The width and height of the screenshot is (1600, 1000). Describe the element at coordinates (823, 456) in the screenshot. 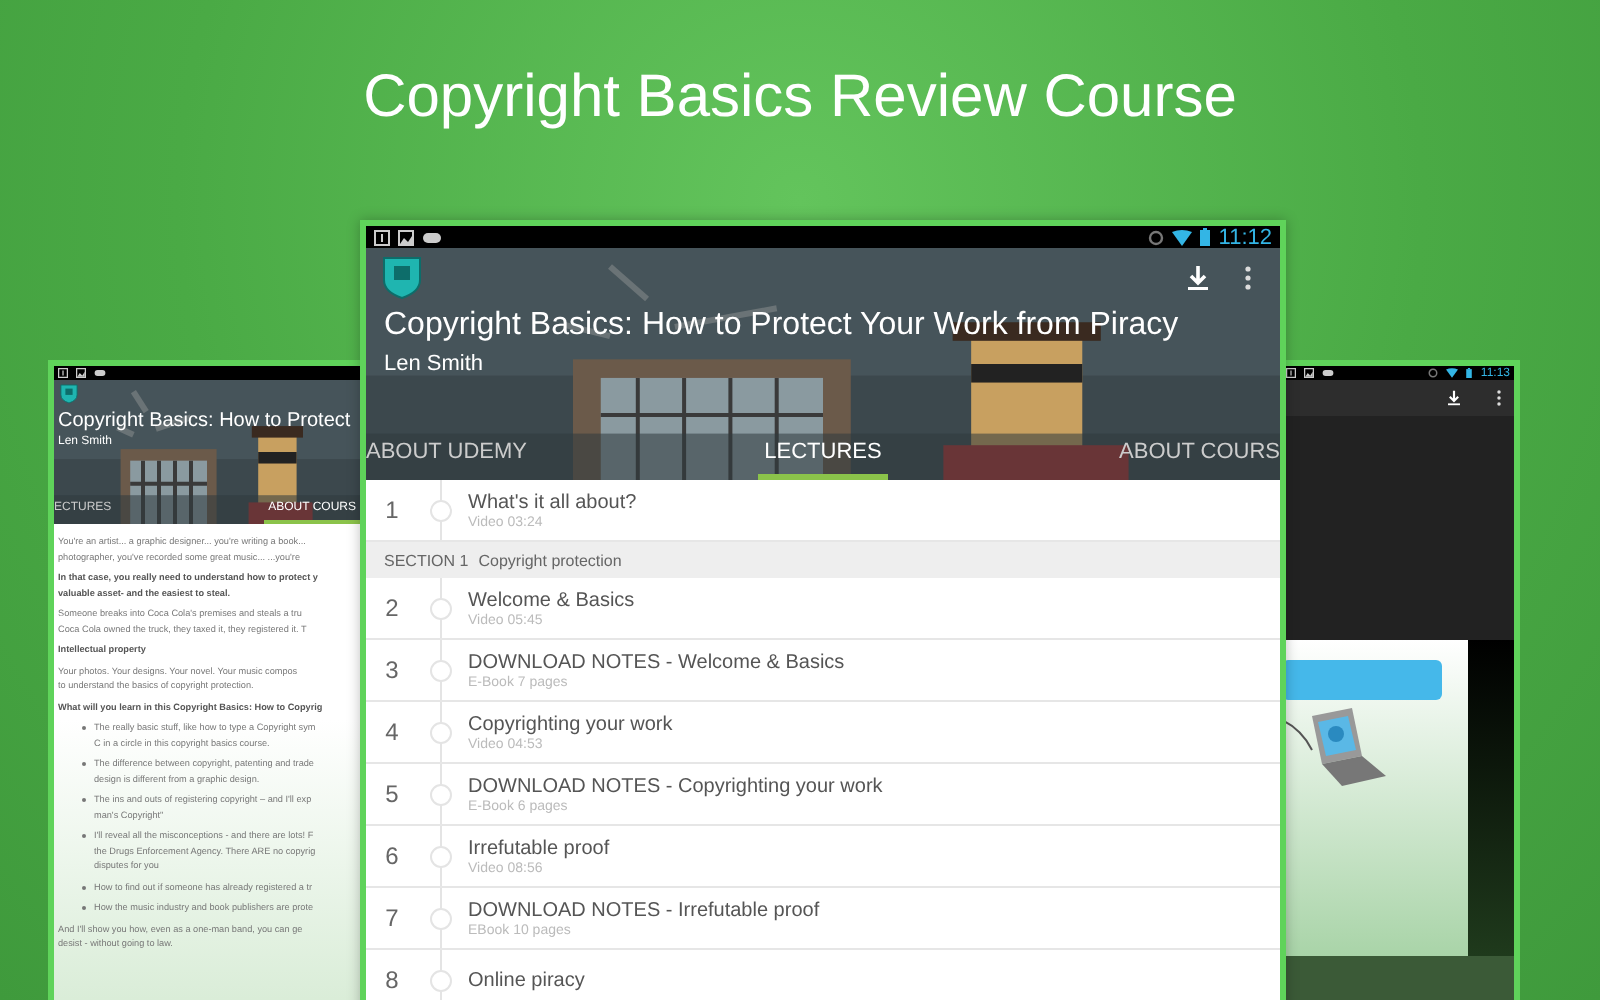

I see `tab: LECTURES` at that location.